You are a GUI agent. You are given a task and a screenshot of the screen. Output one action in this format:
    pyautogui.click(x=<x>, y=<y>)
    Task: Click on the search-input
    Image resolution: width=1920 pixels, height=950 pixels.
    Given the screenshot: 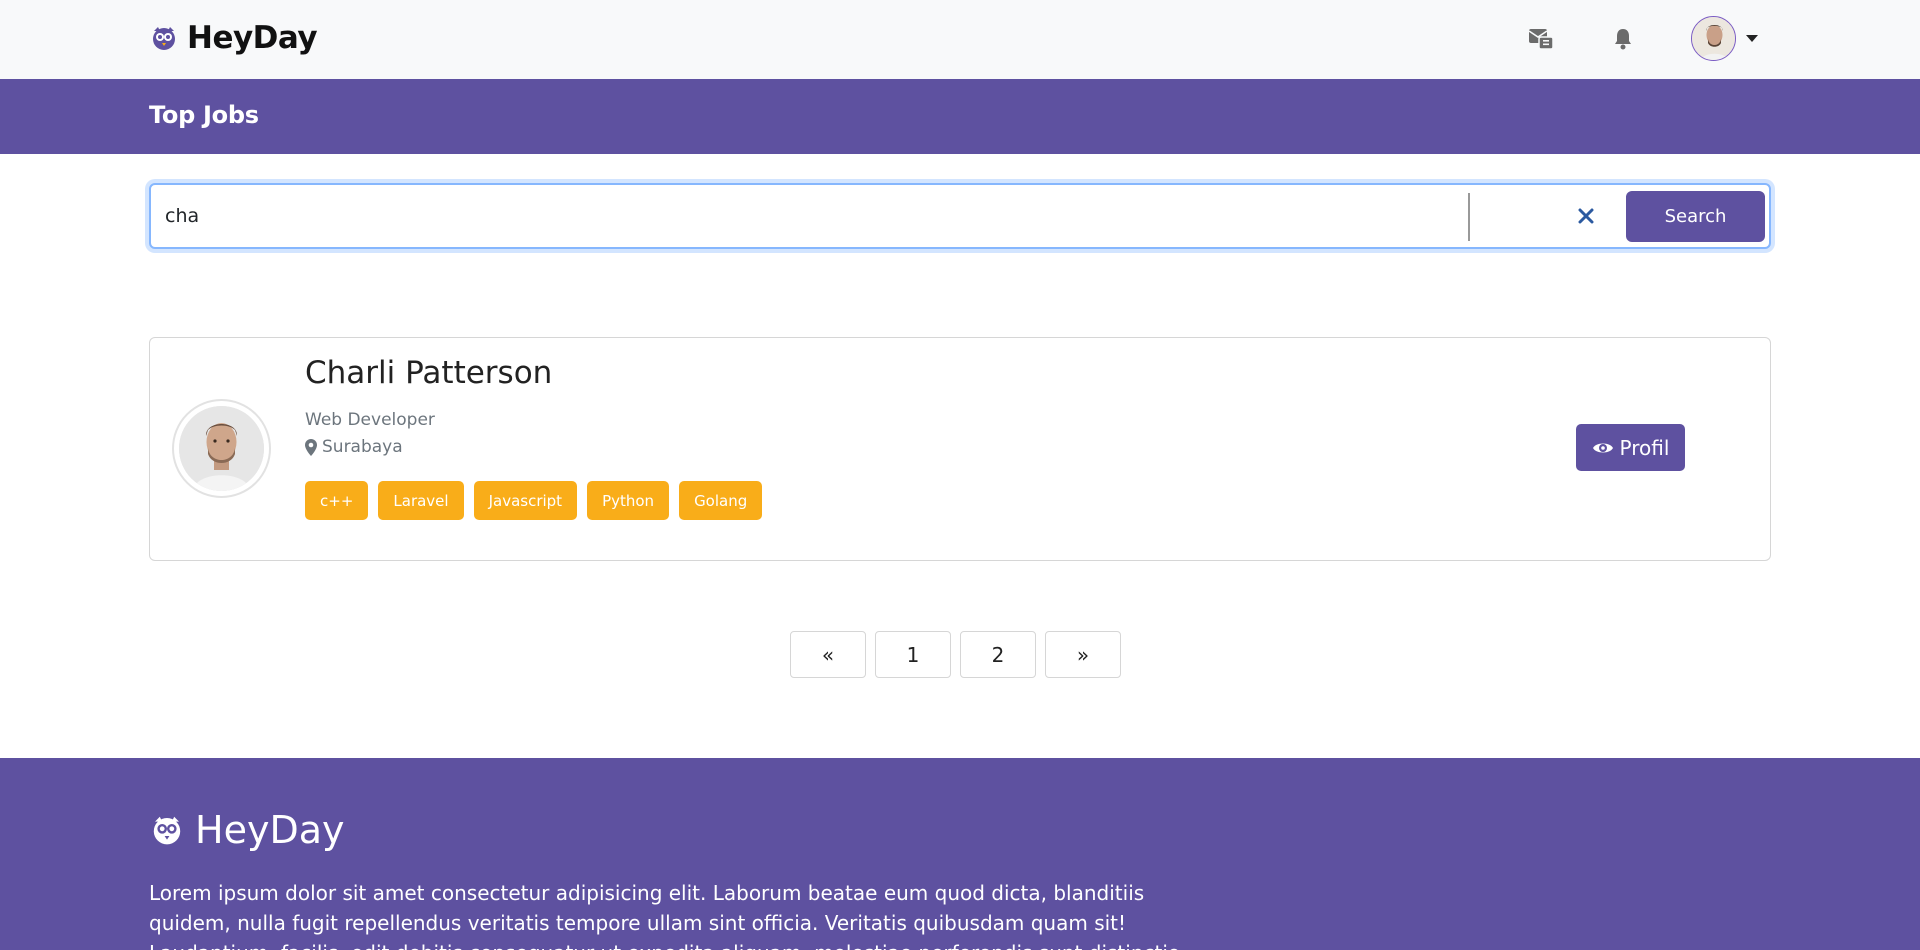 What is the action you would take?
    pyautogui.click(x=810, y=216)
    